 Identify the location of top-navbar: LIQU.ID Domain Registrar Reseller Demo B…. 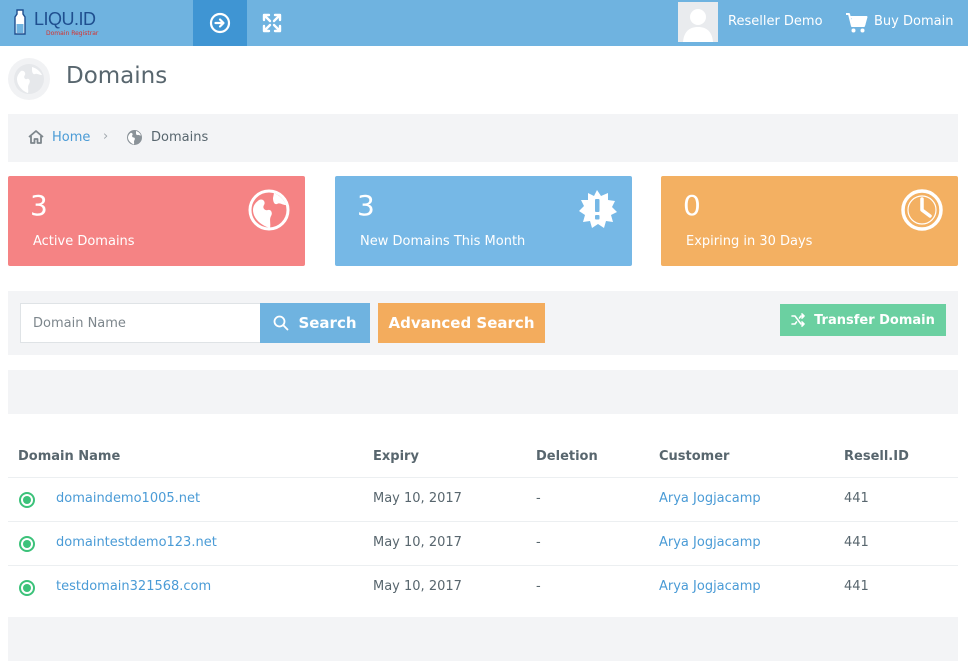
(484, 23).